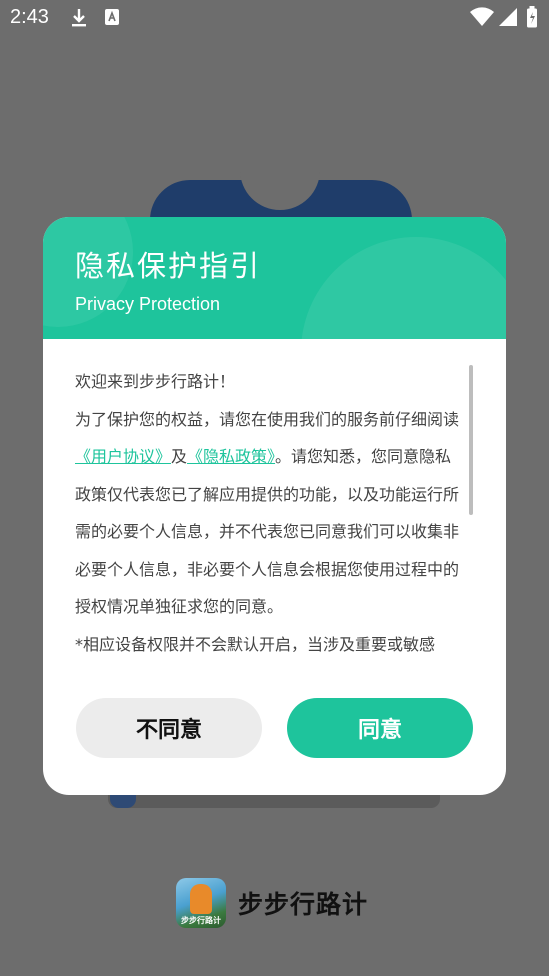 The height and width of the screenshot is (976, 549). I want to click on user-agreement-link: 《用户协议》, so click(123, 456).